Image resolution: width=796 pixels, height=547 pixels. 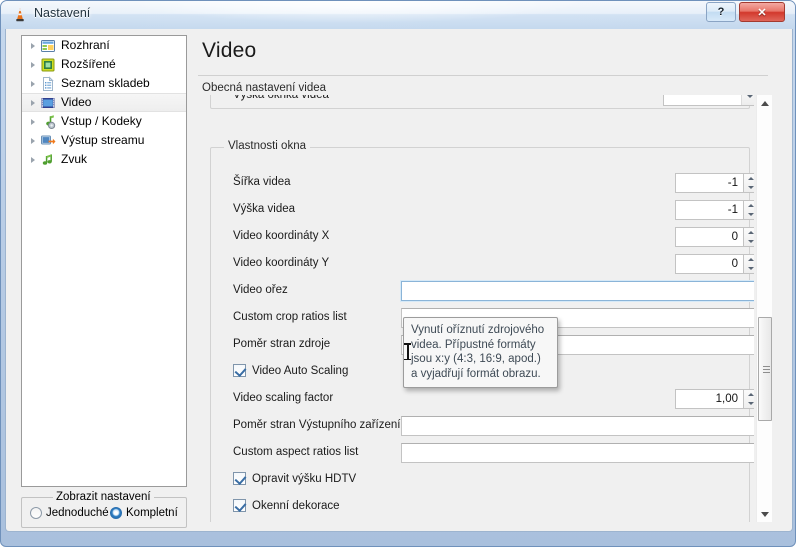 What do you see at coordinates (317, 425) in the screenshot?
I see `field-label: Poměr stran Výstupního zařízení` at bounding box center [317, 425].